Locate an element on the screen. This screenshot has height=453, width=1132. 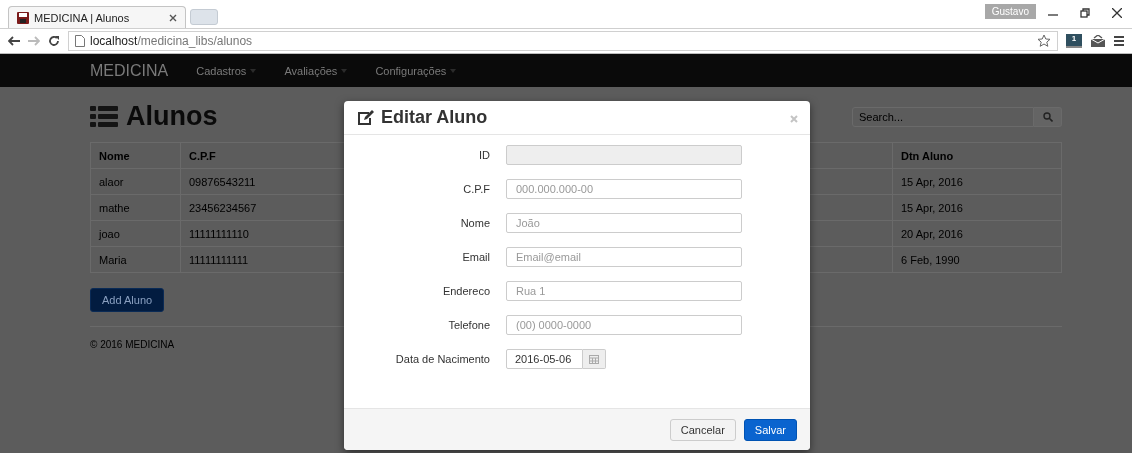
search-button is located at coordinates (1048, 116).